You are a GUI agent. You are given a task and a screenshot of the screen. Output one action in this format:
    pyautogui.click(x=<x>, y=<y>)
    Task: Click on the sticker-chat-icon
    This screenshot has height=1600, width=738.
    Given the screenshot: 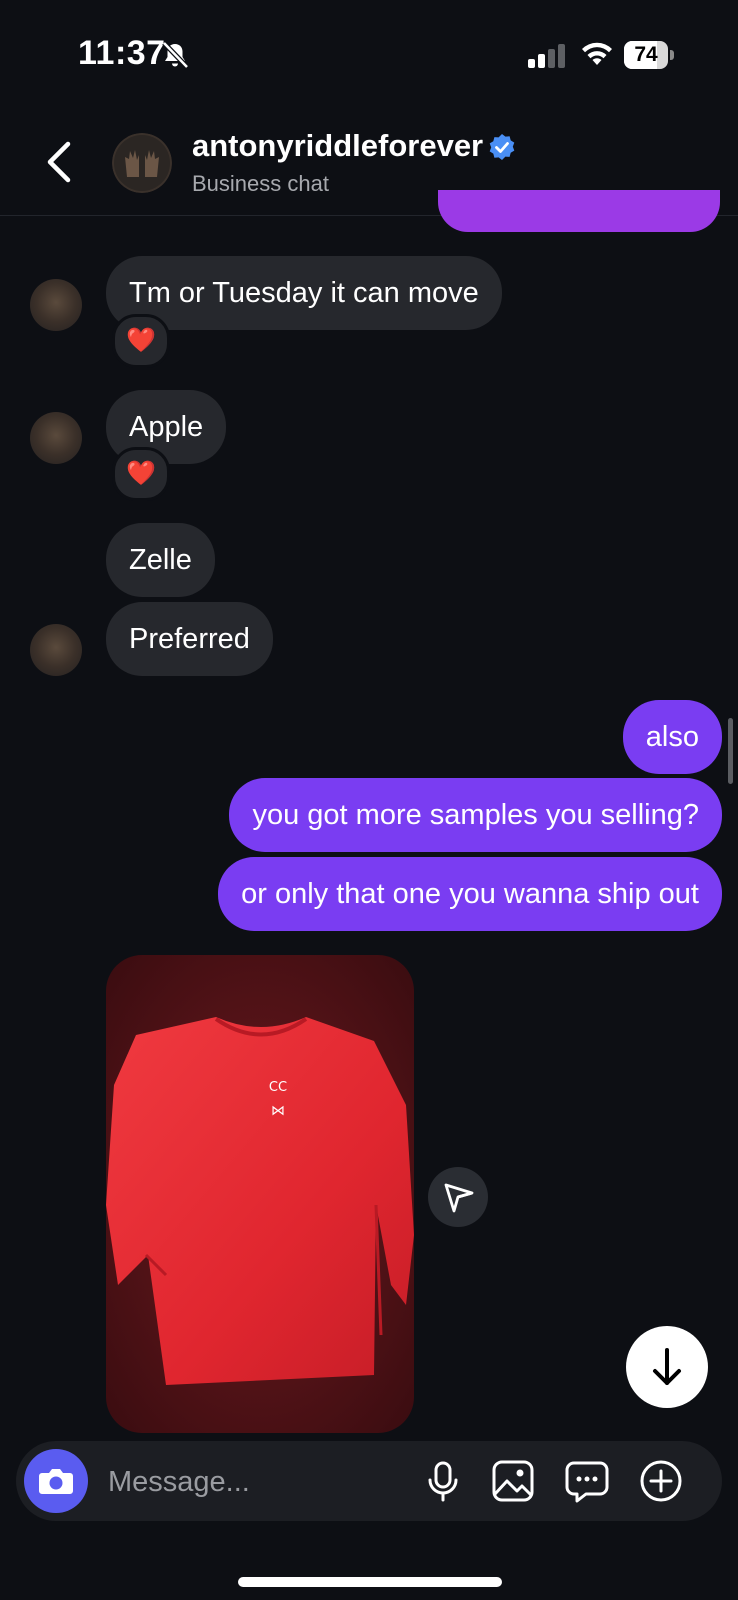 What is the action you would take?
    pyautogui.click(x=587, y=1481)
    